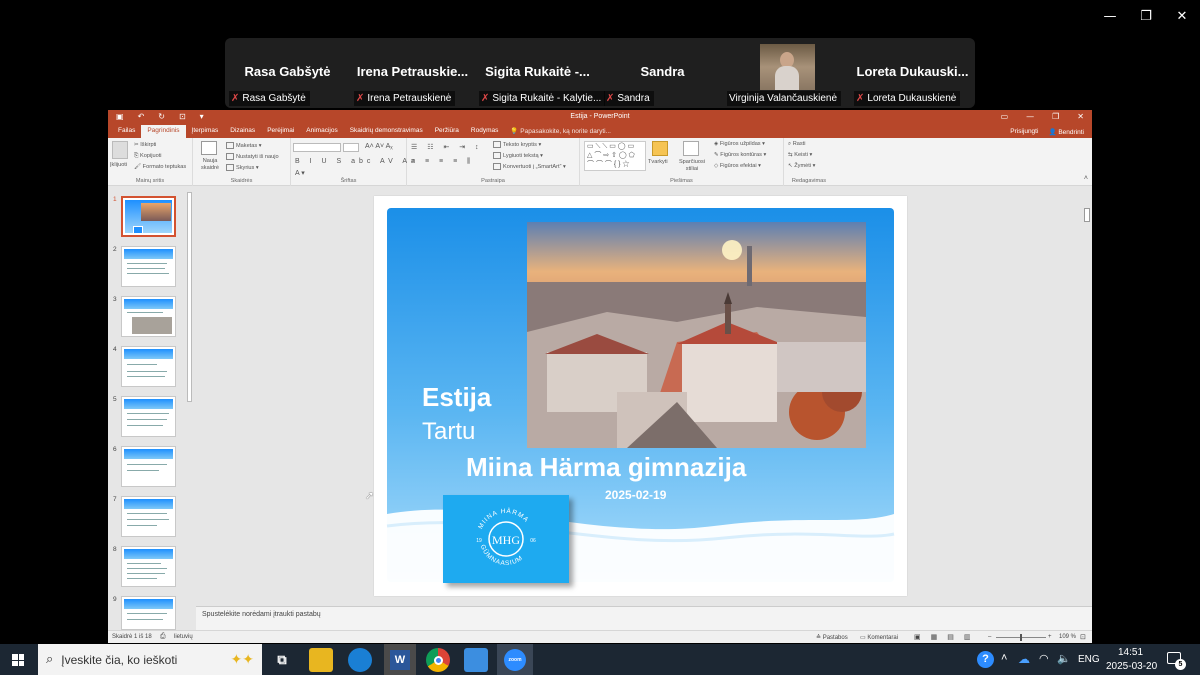  Describe the element at coordinates (1083, 637) in the screenshot. I see `fit-slide-icon: ⊡` at that location.